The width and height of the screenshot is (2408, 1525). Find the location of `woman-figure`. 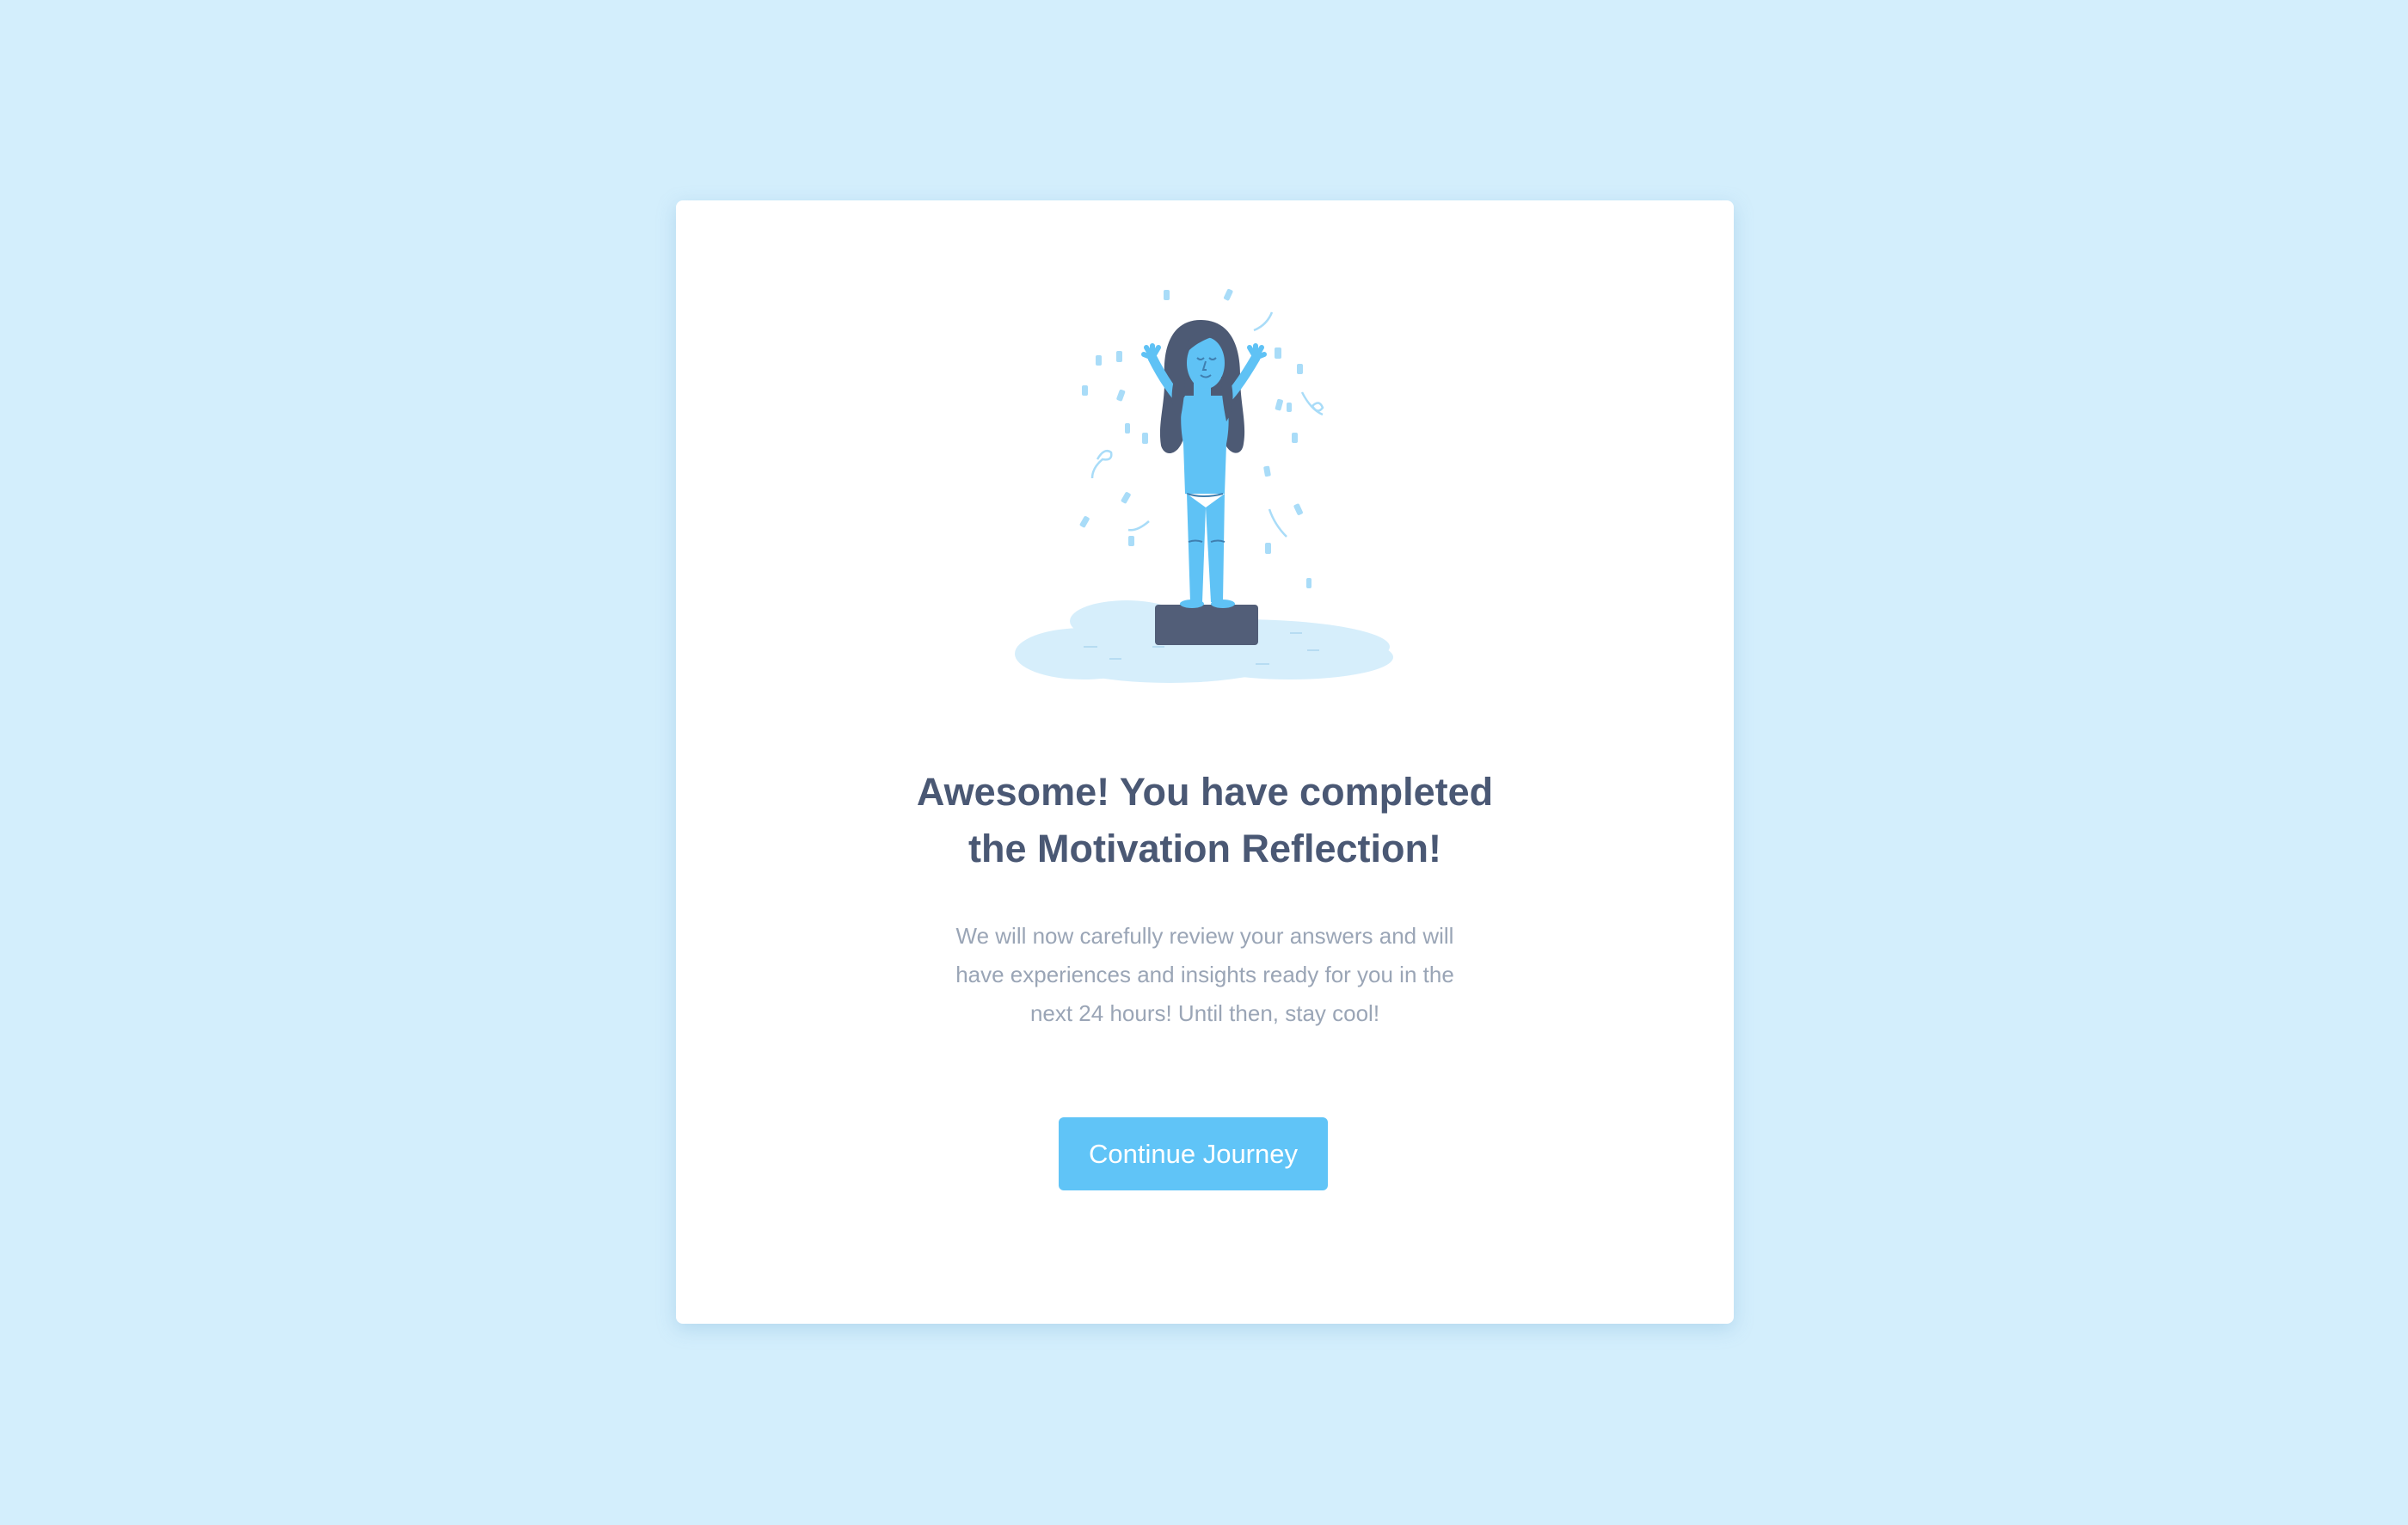

woman-figure is located at coordinates (1204, 464).